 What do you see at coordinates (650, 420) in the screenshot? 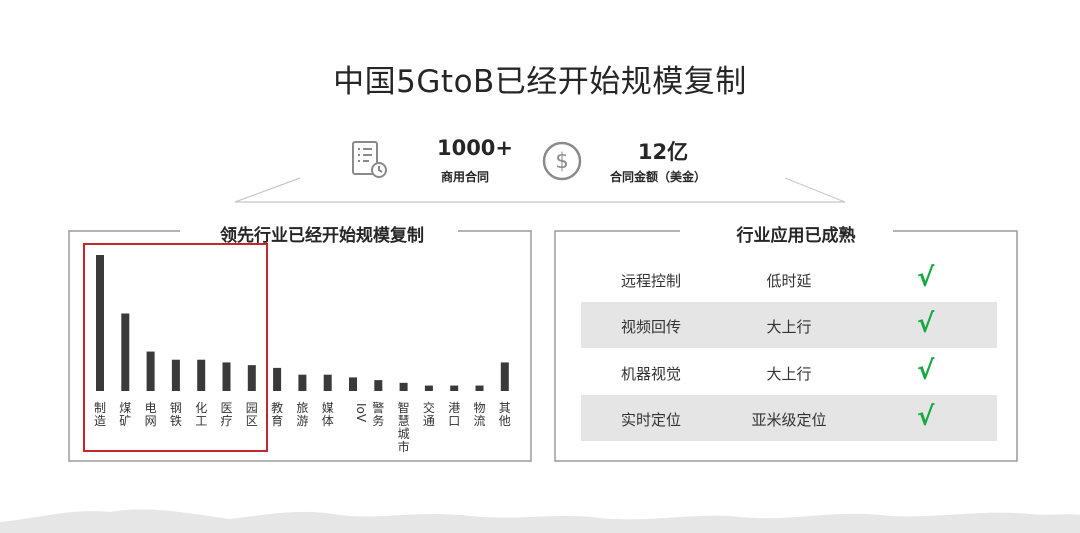
I see `table-cell-app: 实时定位` at bounding box center [650, 420].